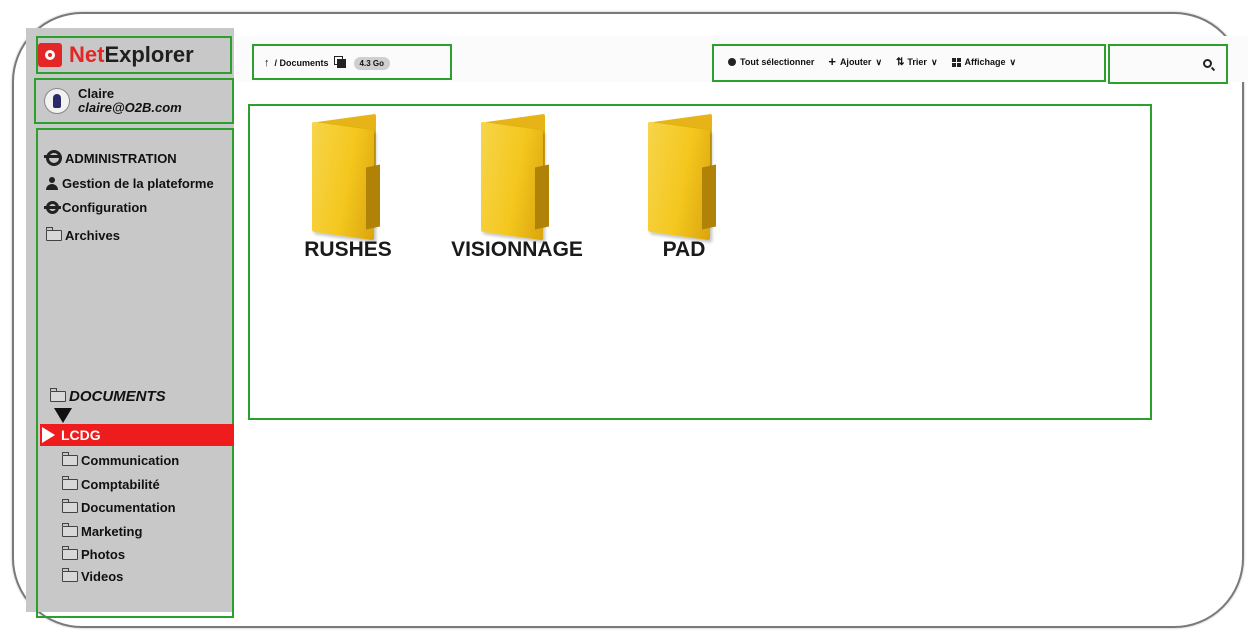 This screenshot has width=1251, height=634. I want to click on sidebar-item-administration: ADMINISTRATION, so click(110, 158).